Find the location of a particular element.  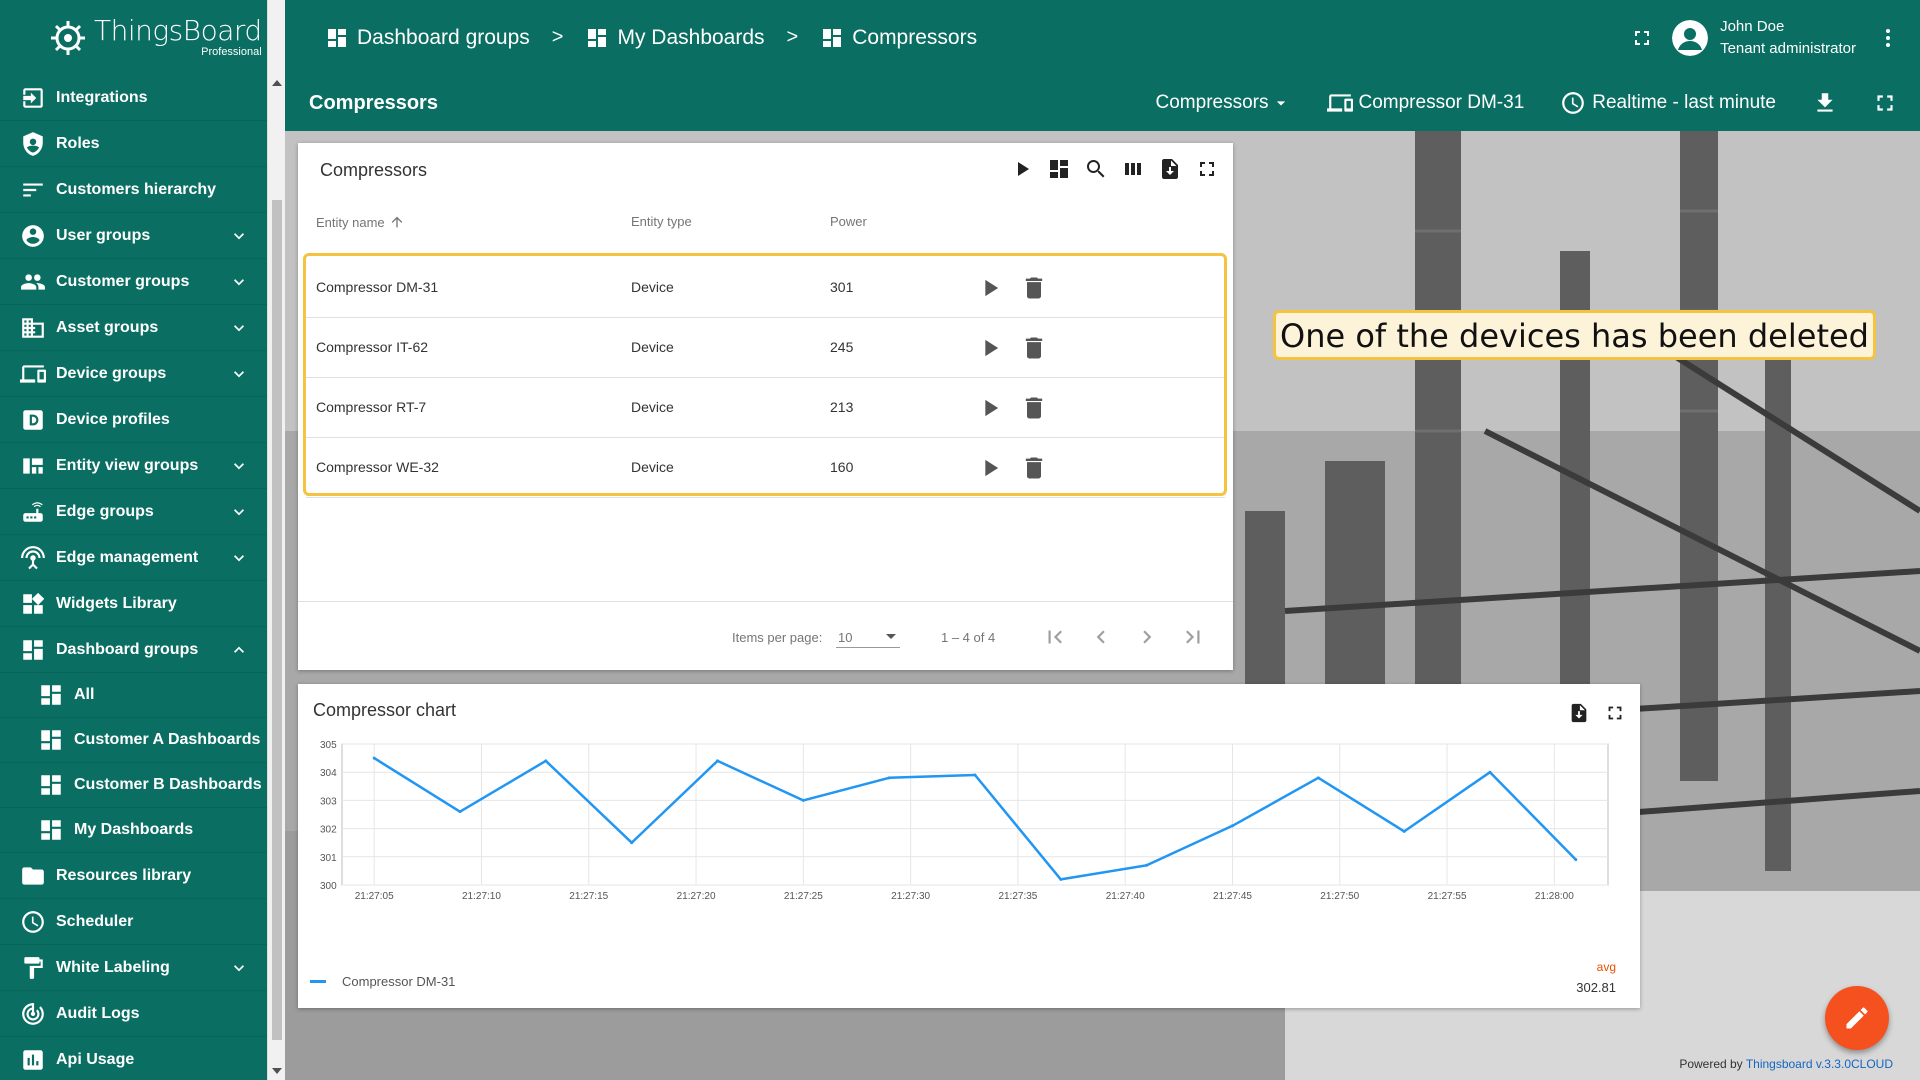

sidebar-item-device-profiles: Device profiles is located at coordinates (133, 420).